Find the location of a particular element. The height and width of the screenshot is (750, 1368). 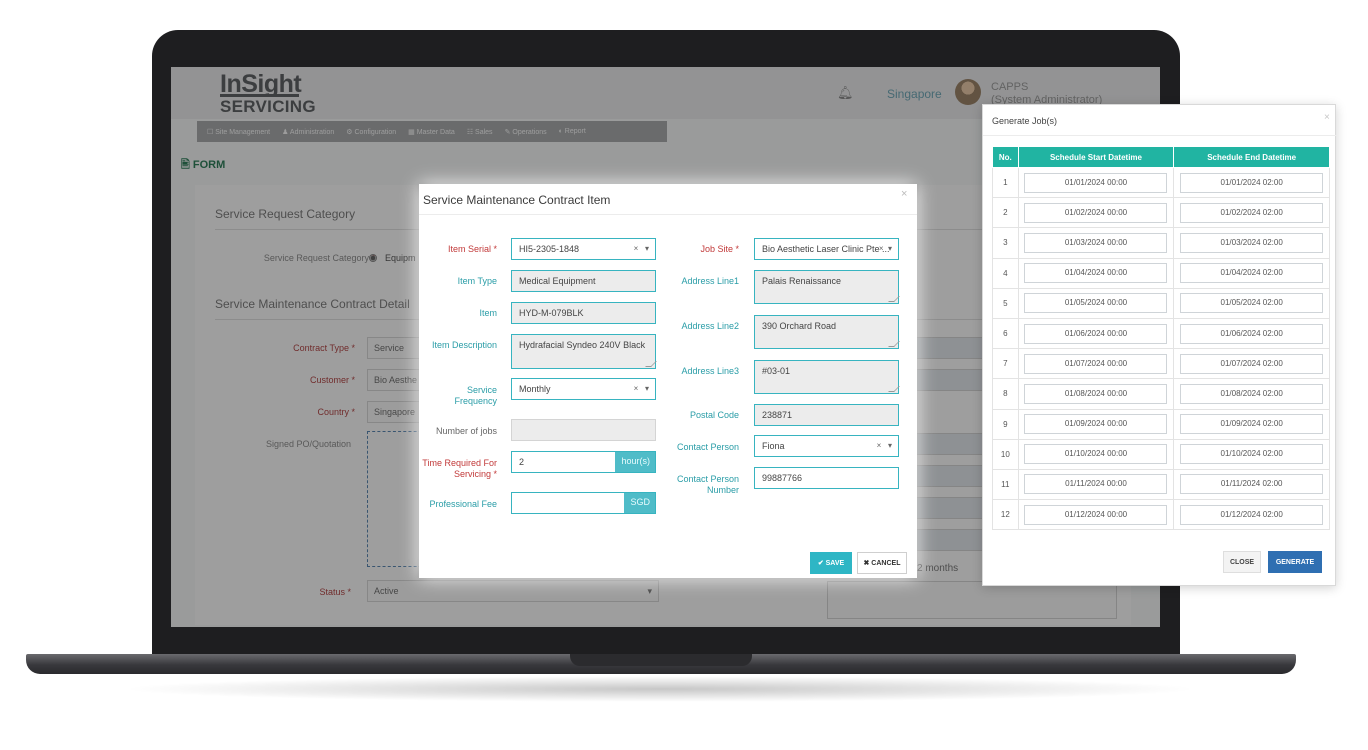

start-datetime-input: 01/10/2024 00:00 is located at coordinates (1096, 454).